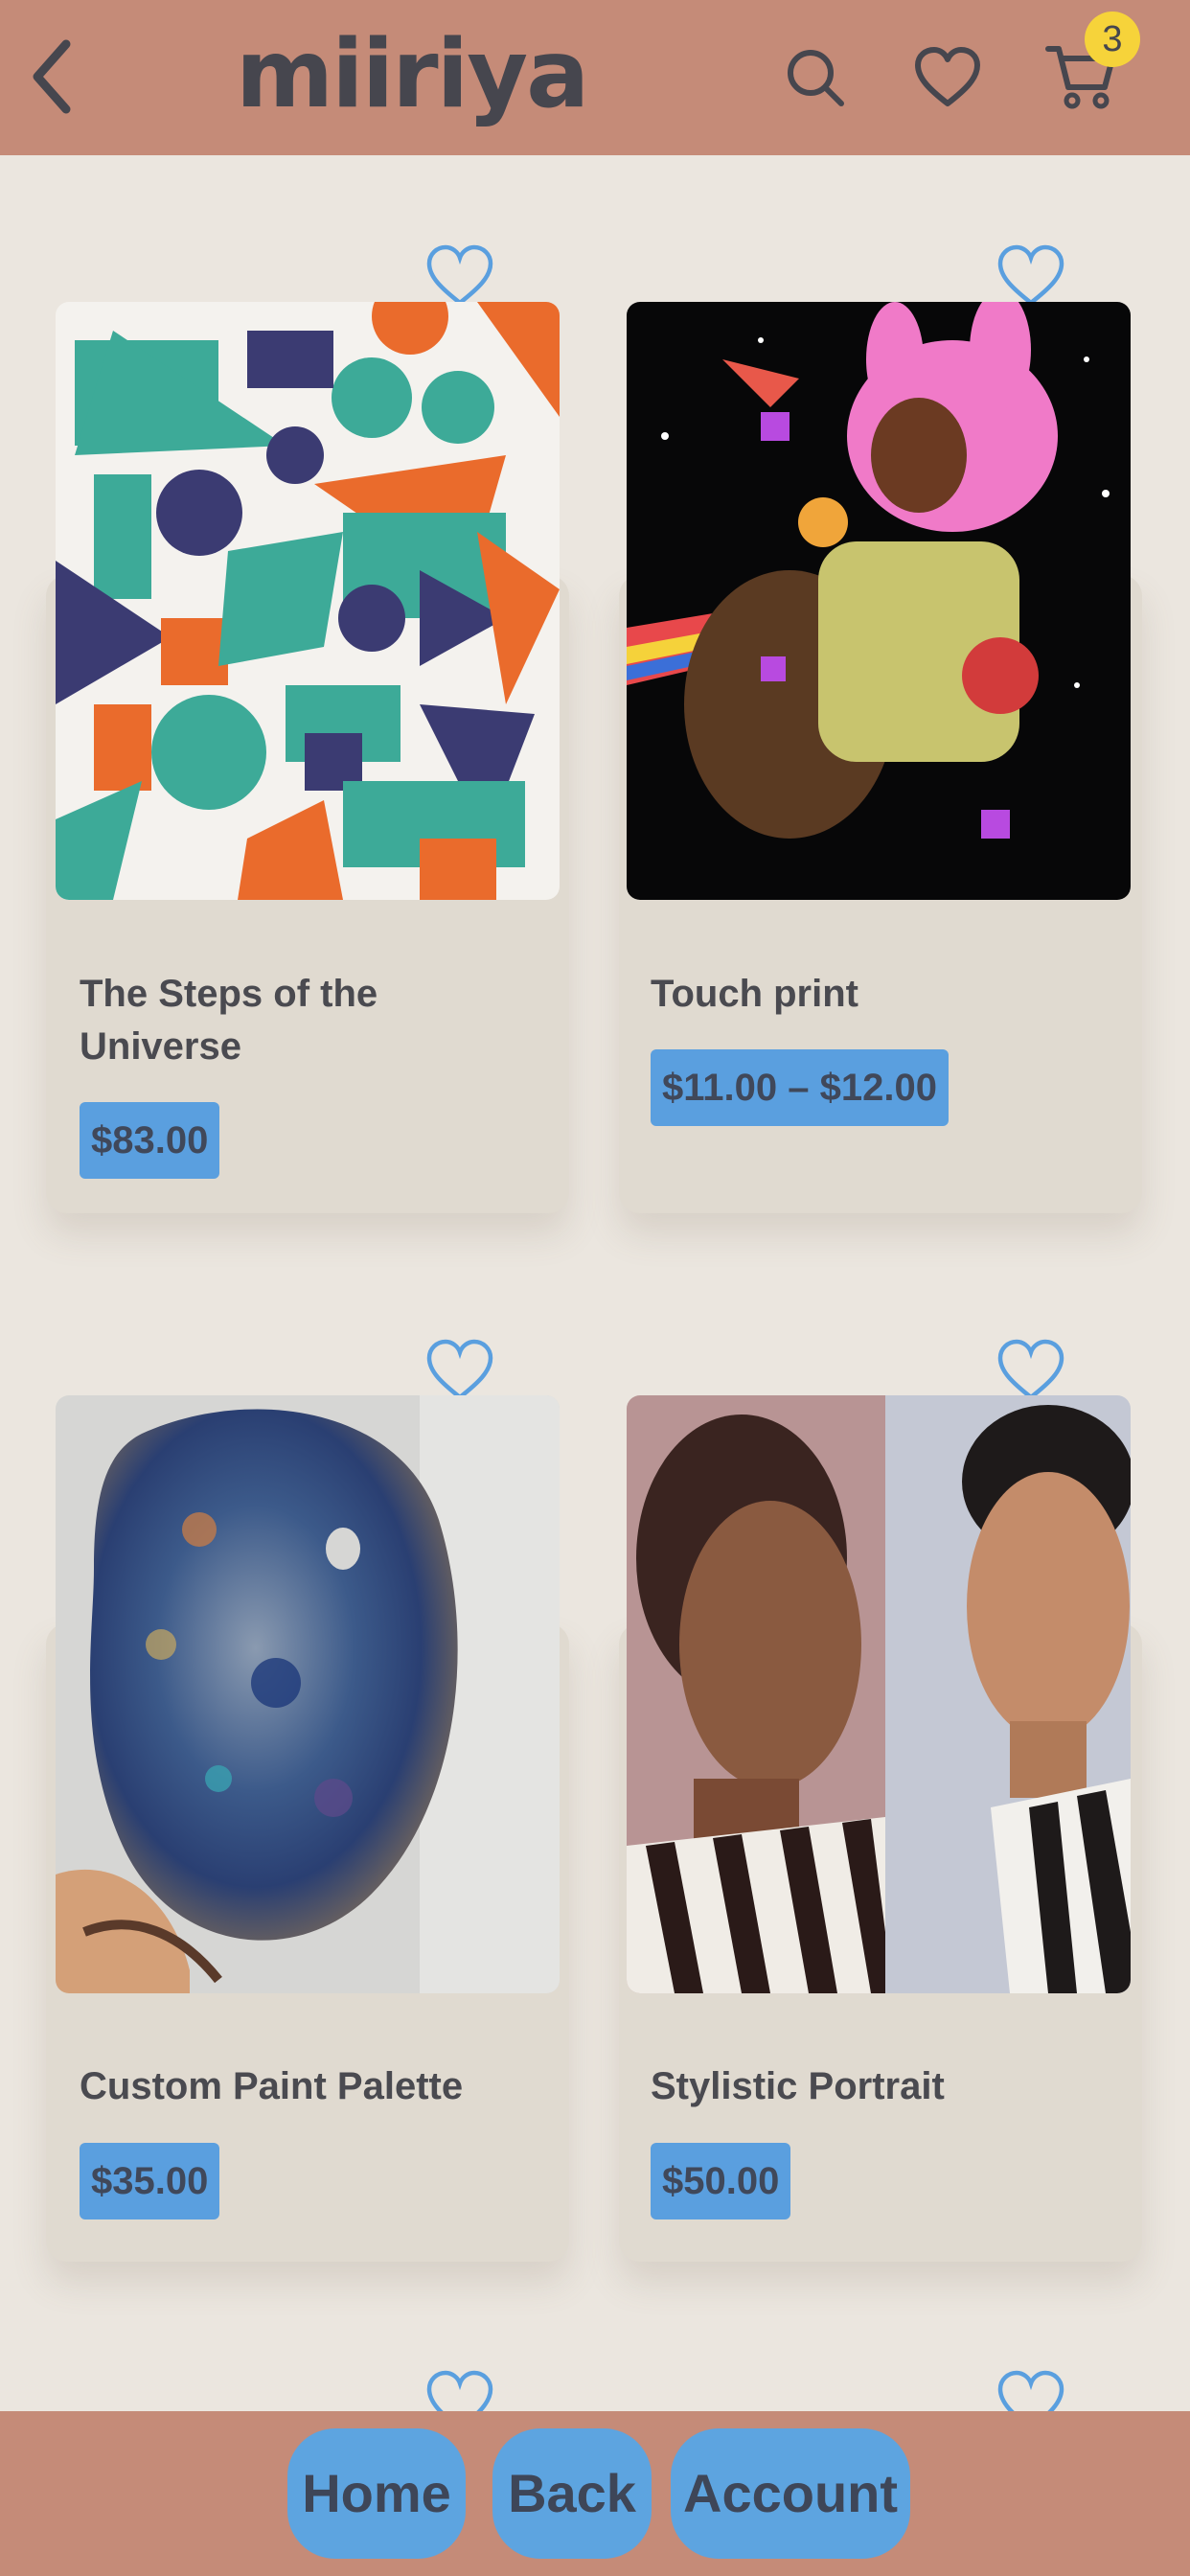  I want to click on product-price: $50.00, so click(721, 2181).